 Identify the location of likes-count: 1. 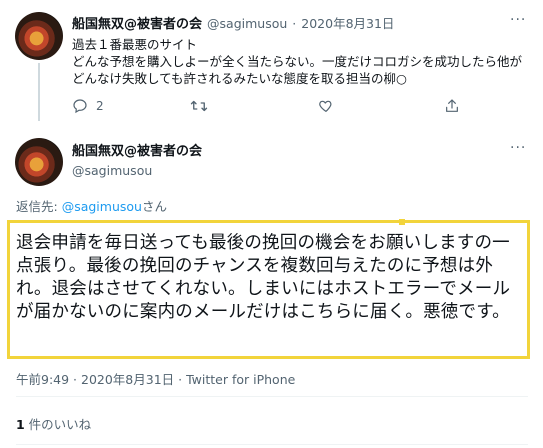
(20, 424).